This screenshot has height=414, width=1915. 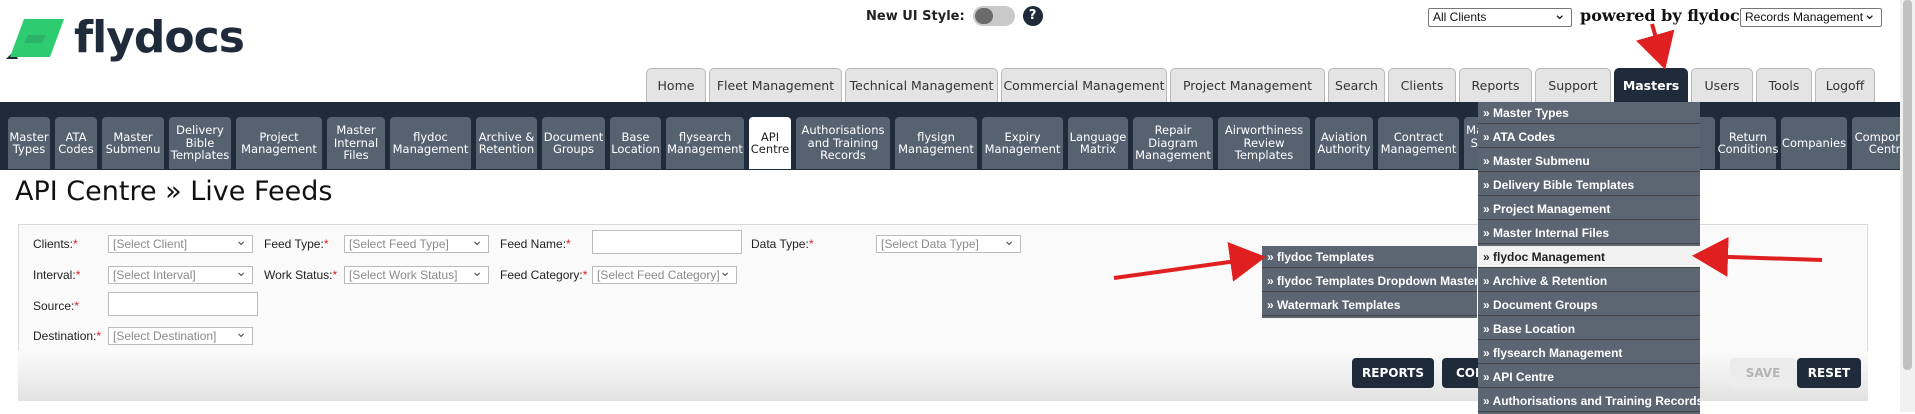 I want to click on interval-label: Interval:*, so click(x=57, y=275).